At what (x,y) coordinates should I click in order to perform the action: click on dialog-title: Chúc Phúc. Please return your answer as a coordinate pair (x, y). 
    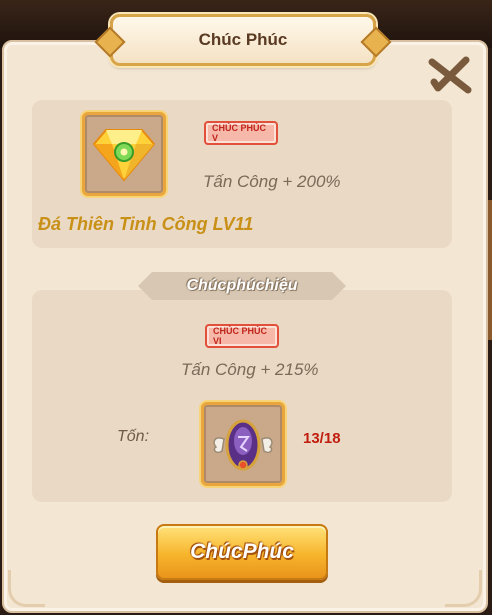
    Looking at the image, I should click on (243, 39).